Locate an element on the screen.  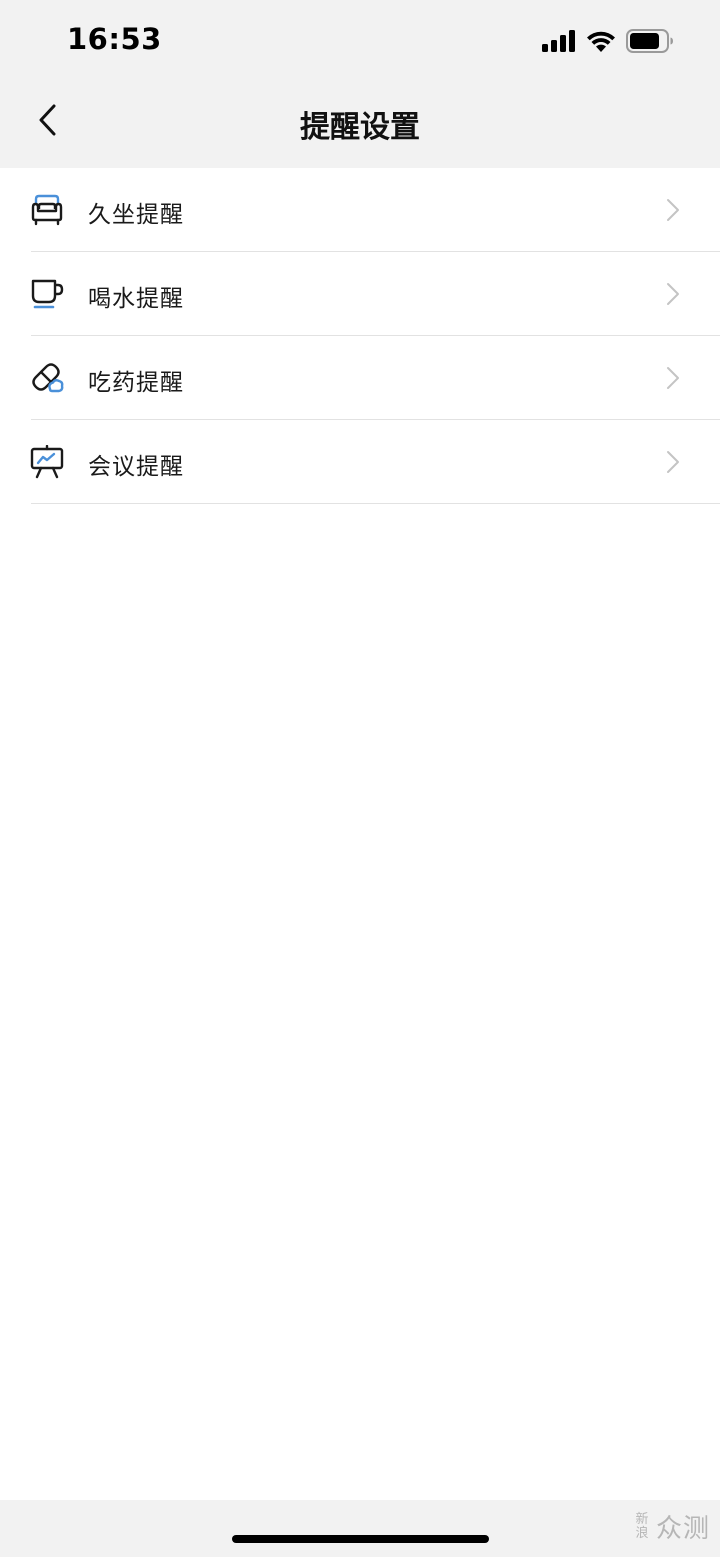
navigation-bar: 提醒设置 is located at coordinates (360, 124).